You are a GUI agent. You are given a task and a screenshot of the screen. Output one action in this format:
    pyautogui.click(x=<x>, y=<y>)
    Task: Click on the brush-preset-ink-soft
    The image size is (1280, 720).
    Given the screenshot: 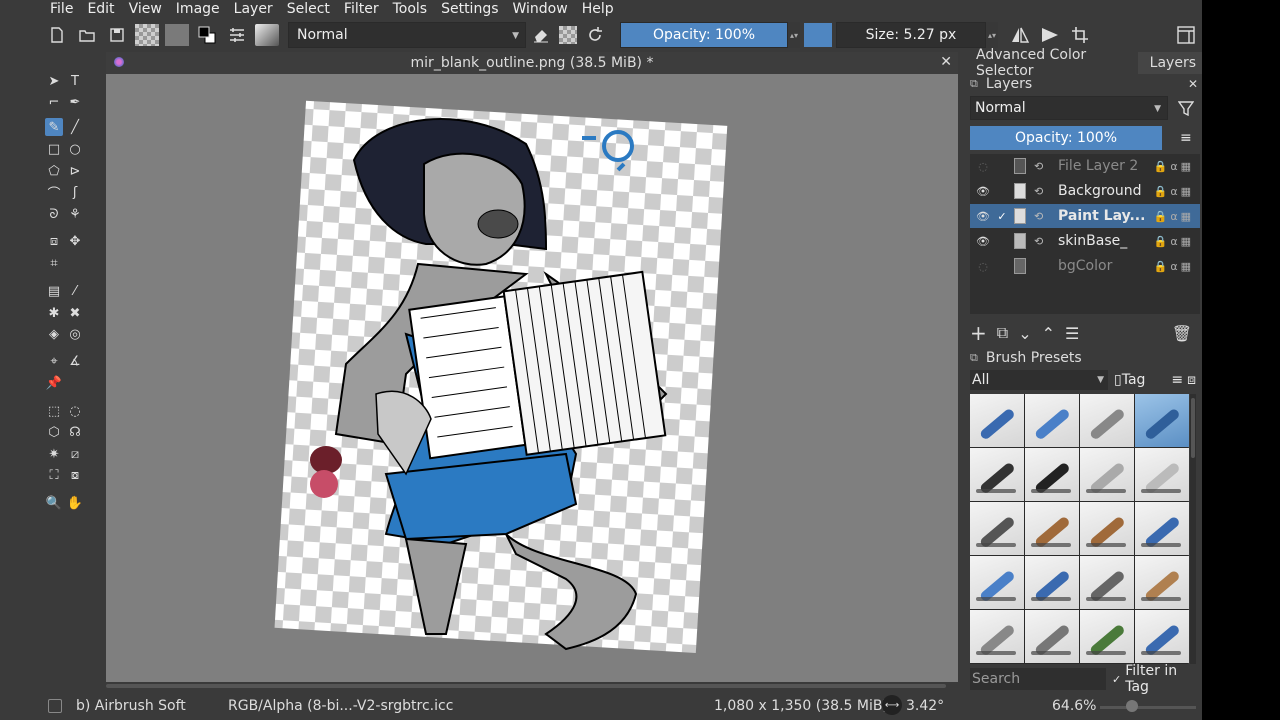 What is the action you would take?
    pyautogui.click(x=1107, y=474)
    